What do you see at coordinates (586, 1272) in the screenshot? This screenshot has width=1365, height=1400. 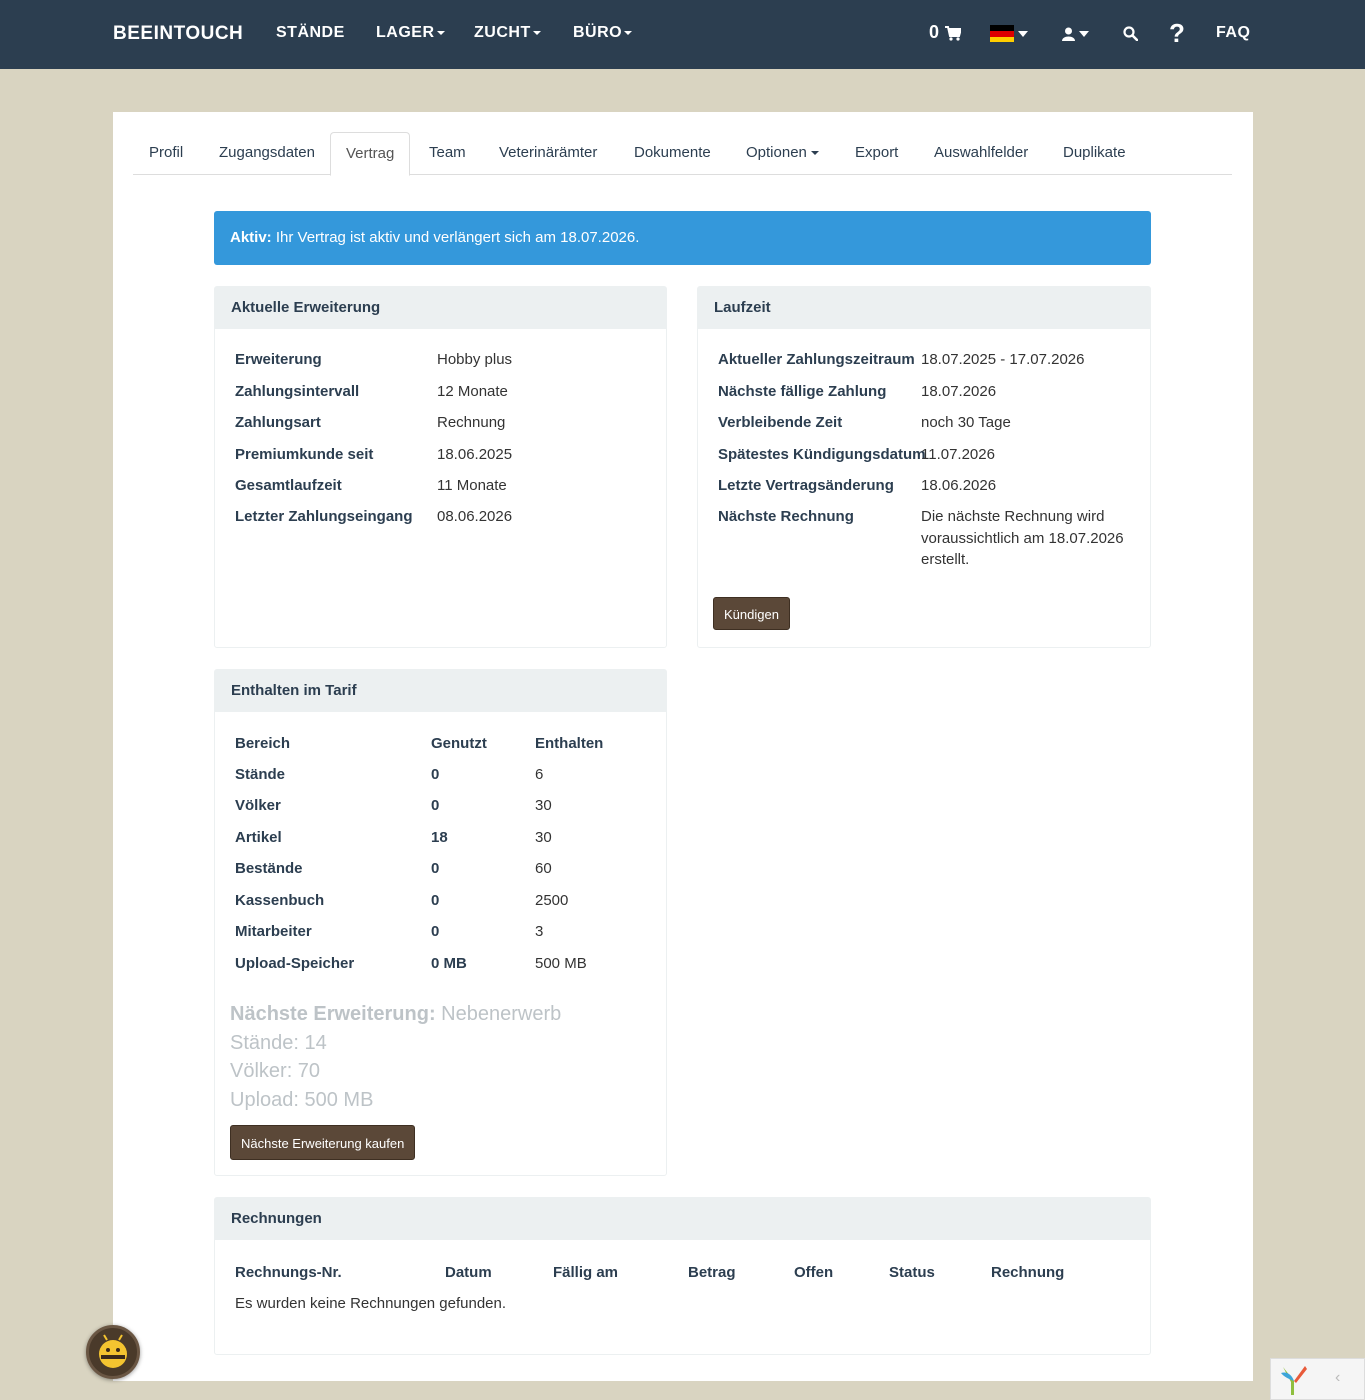 I see `table-header: Fällig am` at bounding box center [586, 1272].